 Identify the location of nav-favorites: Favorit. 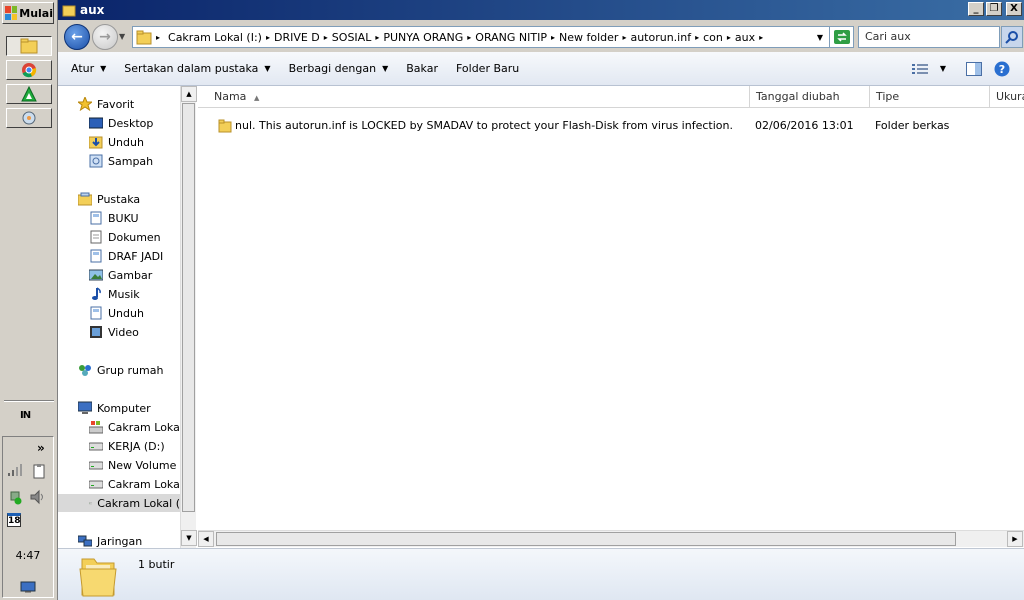
(106, 104).